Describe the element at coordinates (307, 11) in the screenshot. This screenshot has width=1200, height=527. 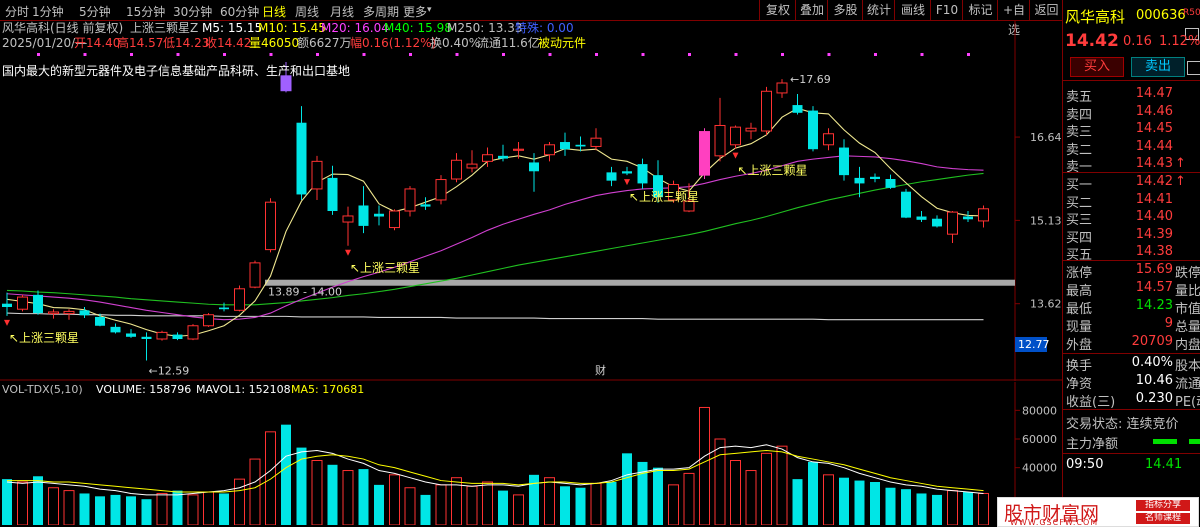
I see `period-tab-7: 周线` at that location.